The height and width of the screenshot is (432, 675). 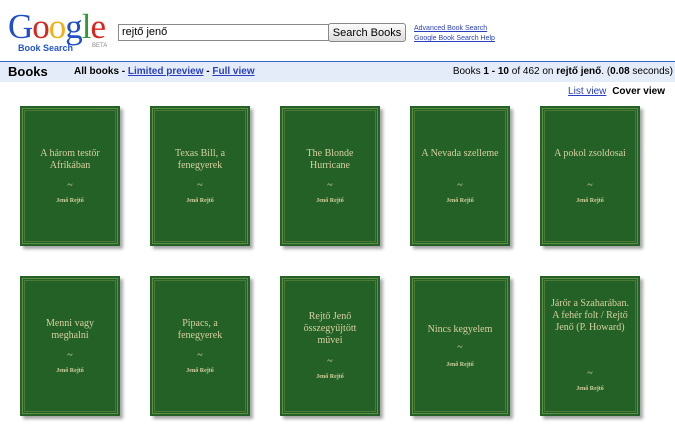 I want to click on book-title: Nincs kegyelem, so click(x=460, y=329).